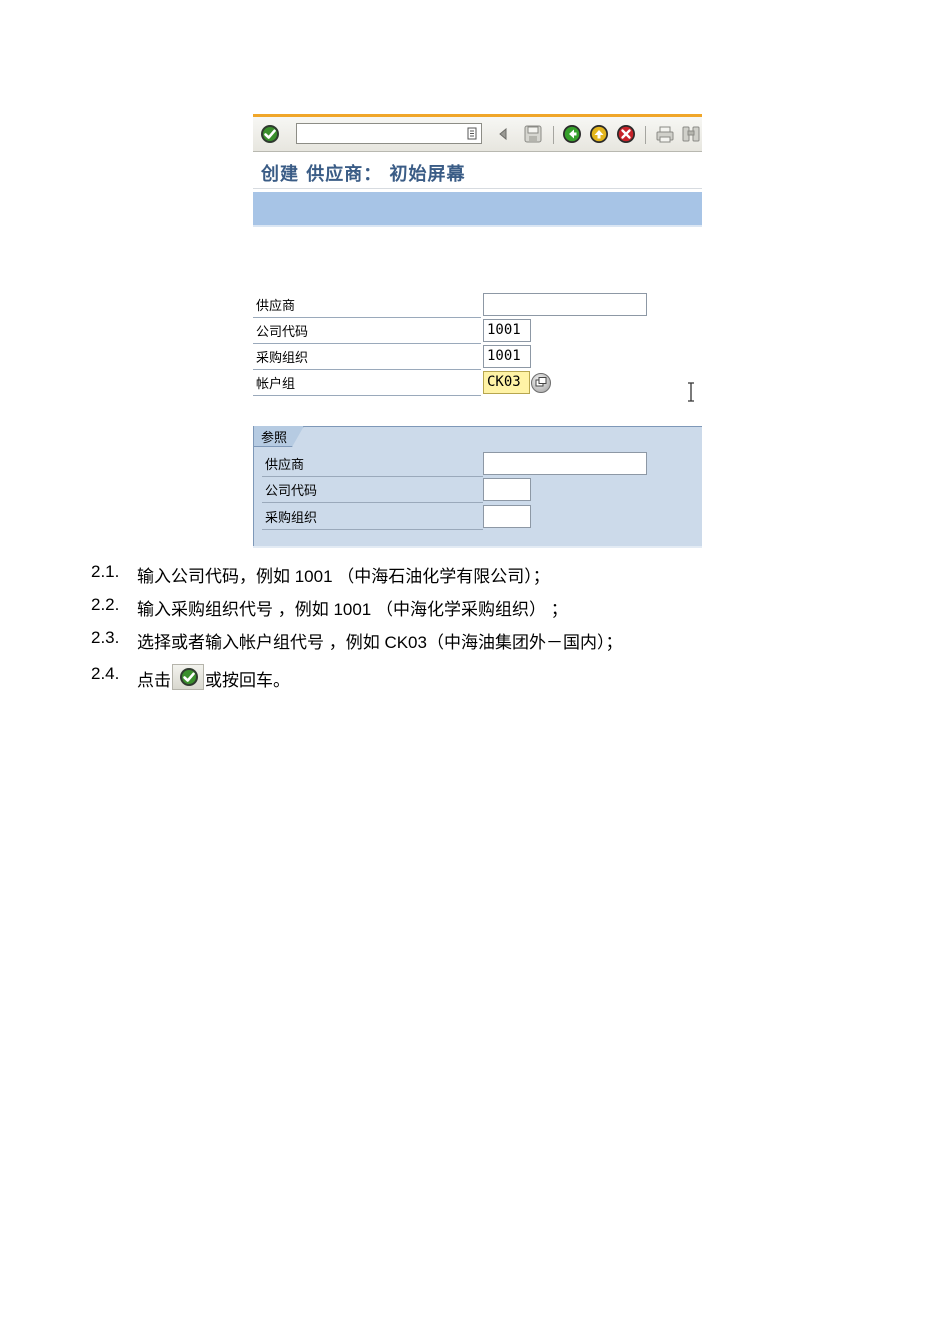 Image resolution: width=950 pixels, height=1344 pixels. Describe the element at coordinates (276, 384) in the screenshot. I see `field-label-account-group: 帐户组` at that location.